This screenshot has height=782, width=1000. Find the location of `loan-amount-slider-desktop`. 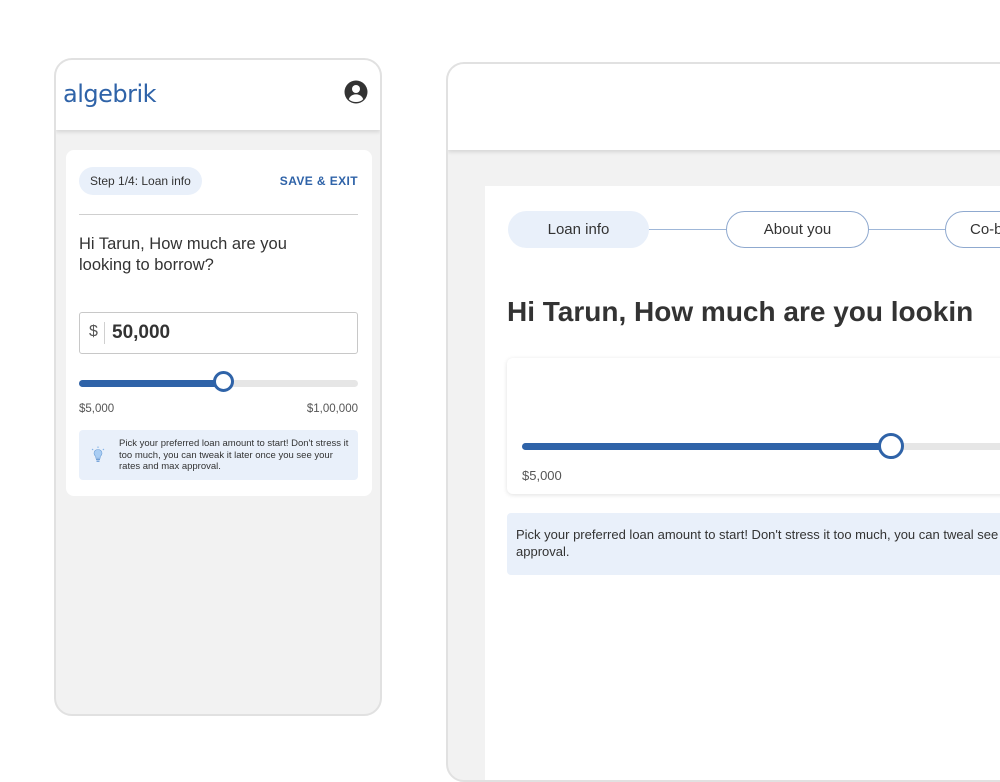

loan-amount-slider-desktop is located at coordinates (761, 446).